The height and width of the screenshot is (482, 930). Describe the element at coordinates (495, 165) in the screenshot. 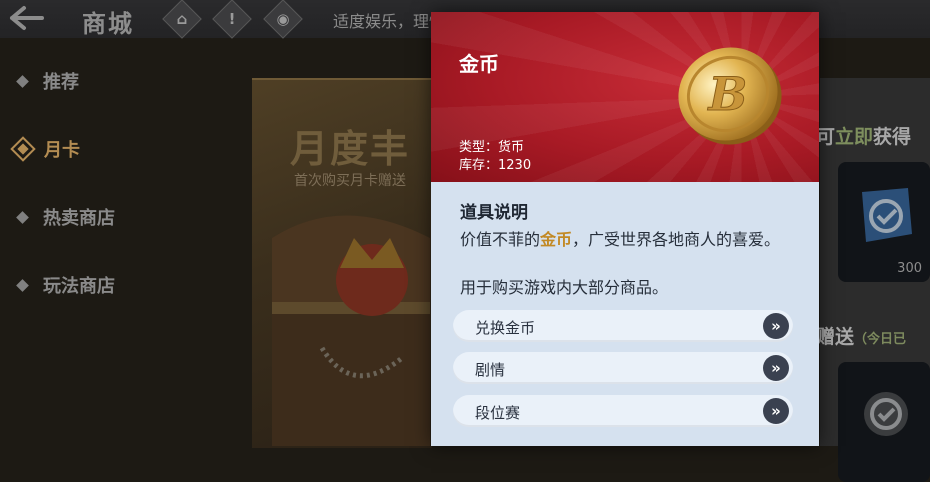

I see `item-stock: 库存：1230` at that location.